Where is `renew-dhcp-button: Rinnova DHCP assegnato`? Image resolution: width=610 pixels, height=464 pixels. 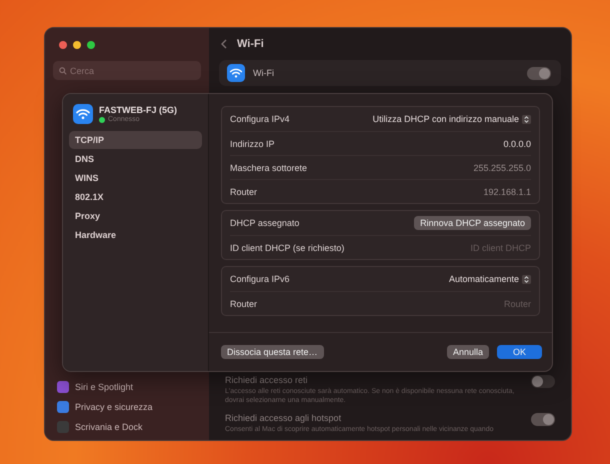
renew-dhcp-button: Rinnova DHCP assegnato is located at coordinates (472, 223).